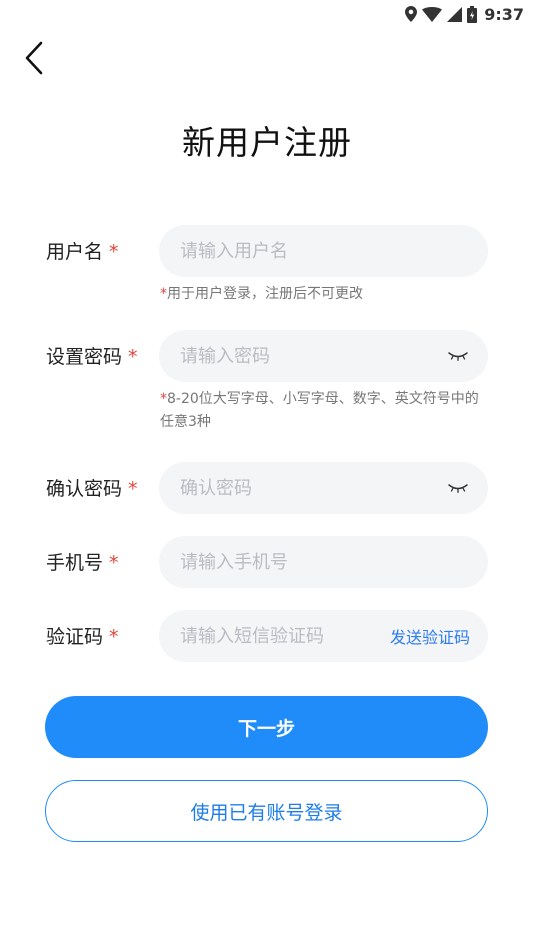 The image size is (534, 950). What do you see at coordinates (266, 811) in the screenshot?
I see `login-existing-account-button: 使用已有账号登录` at bounding box center [266, 811].